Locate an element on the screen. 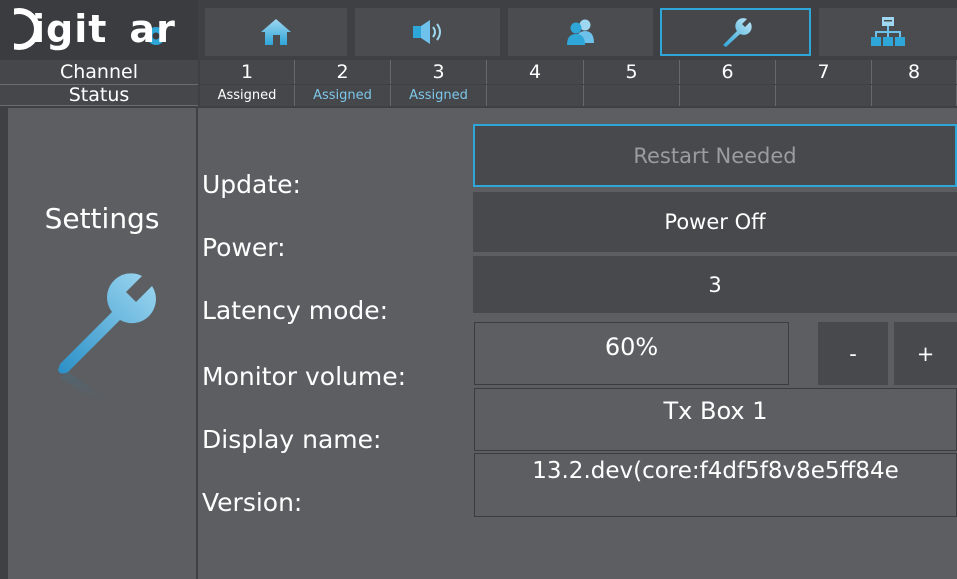 The width and height of the screenshot is (957, 579). latency-mode-button: 3 is located at coordinates (715, 284).